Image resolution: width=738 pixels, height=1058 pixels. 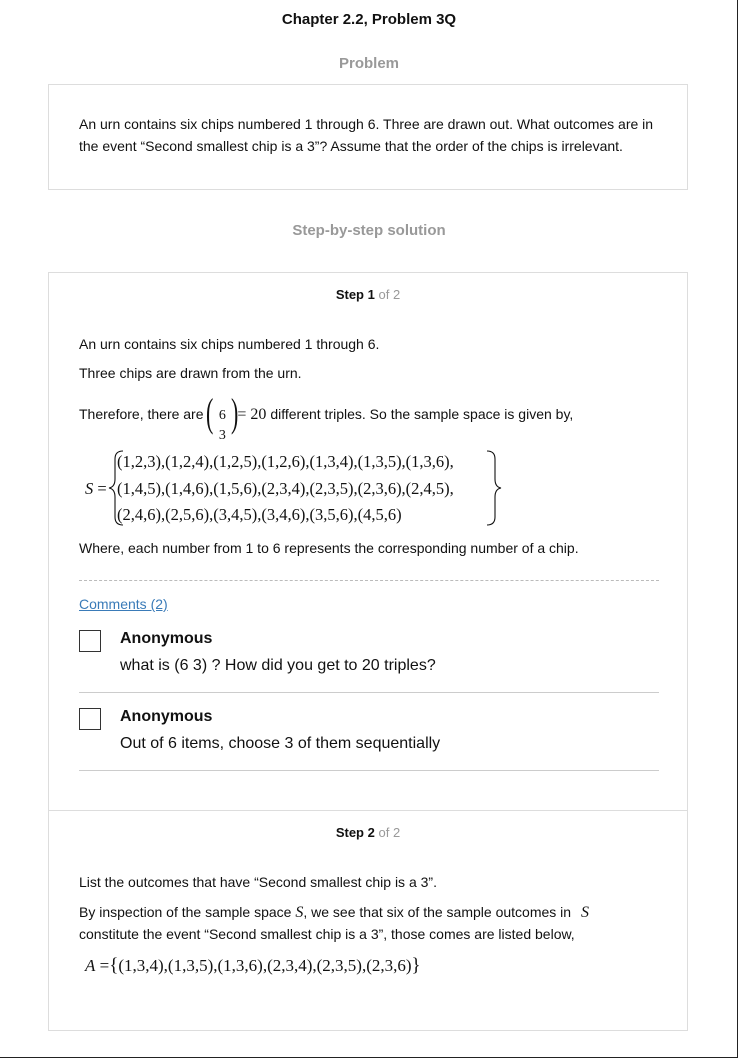 I want to click on solution-heading: Step-by-step solution, so click(x=369, y=230).